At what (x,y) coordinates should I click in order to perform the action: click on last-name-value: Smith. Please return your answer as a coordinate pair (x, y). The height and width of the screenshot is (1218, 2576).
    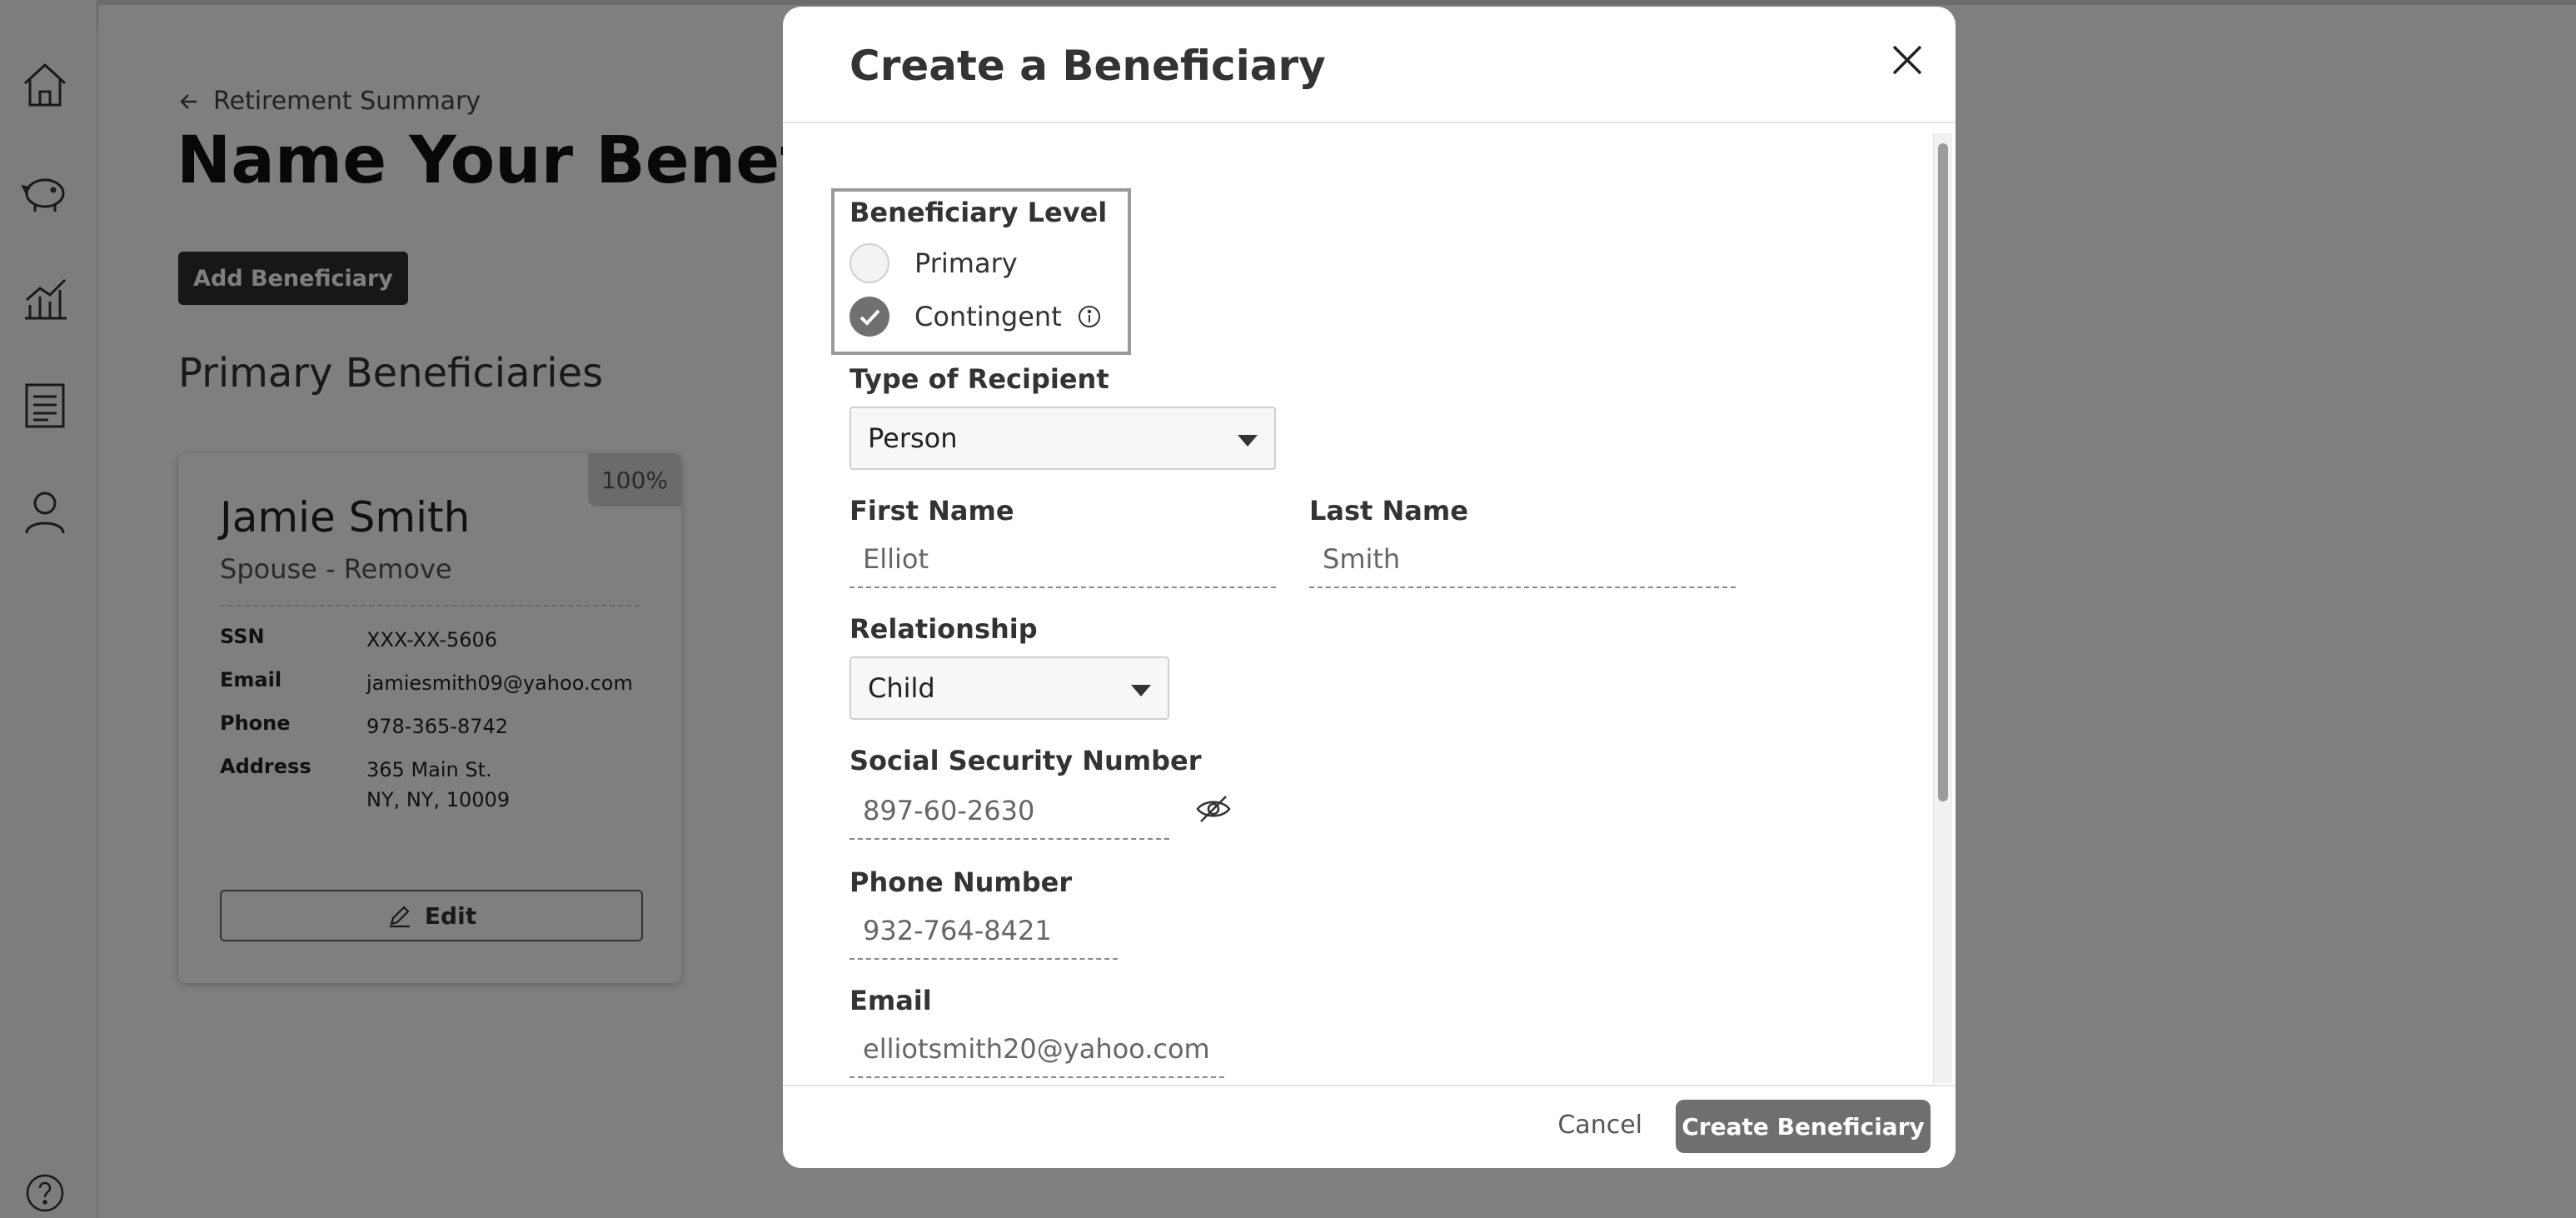
    Looking at the image, I should click on (1362, 559).